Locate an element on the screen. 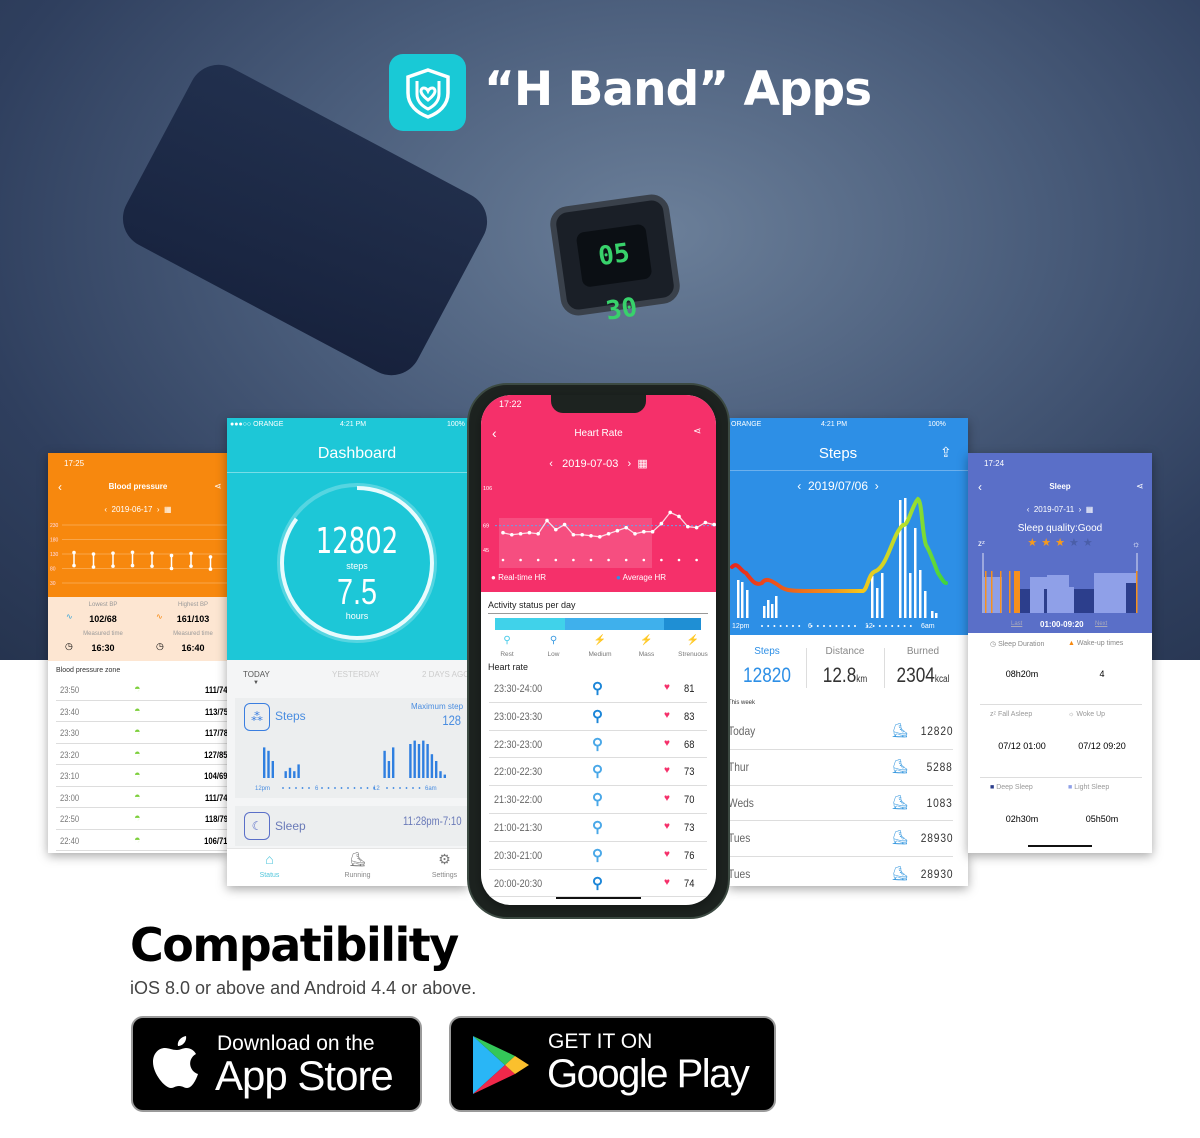 The image size is (1200, 1138). x-tick: 12 is located at coordinates (376, 789).